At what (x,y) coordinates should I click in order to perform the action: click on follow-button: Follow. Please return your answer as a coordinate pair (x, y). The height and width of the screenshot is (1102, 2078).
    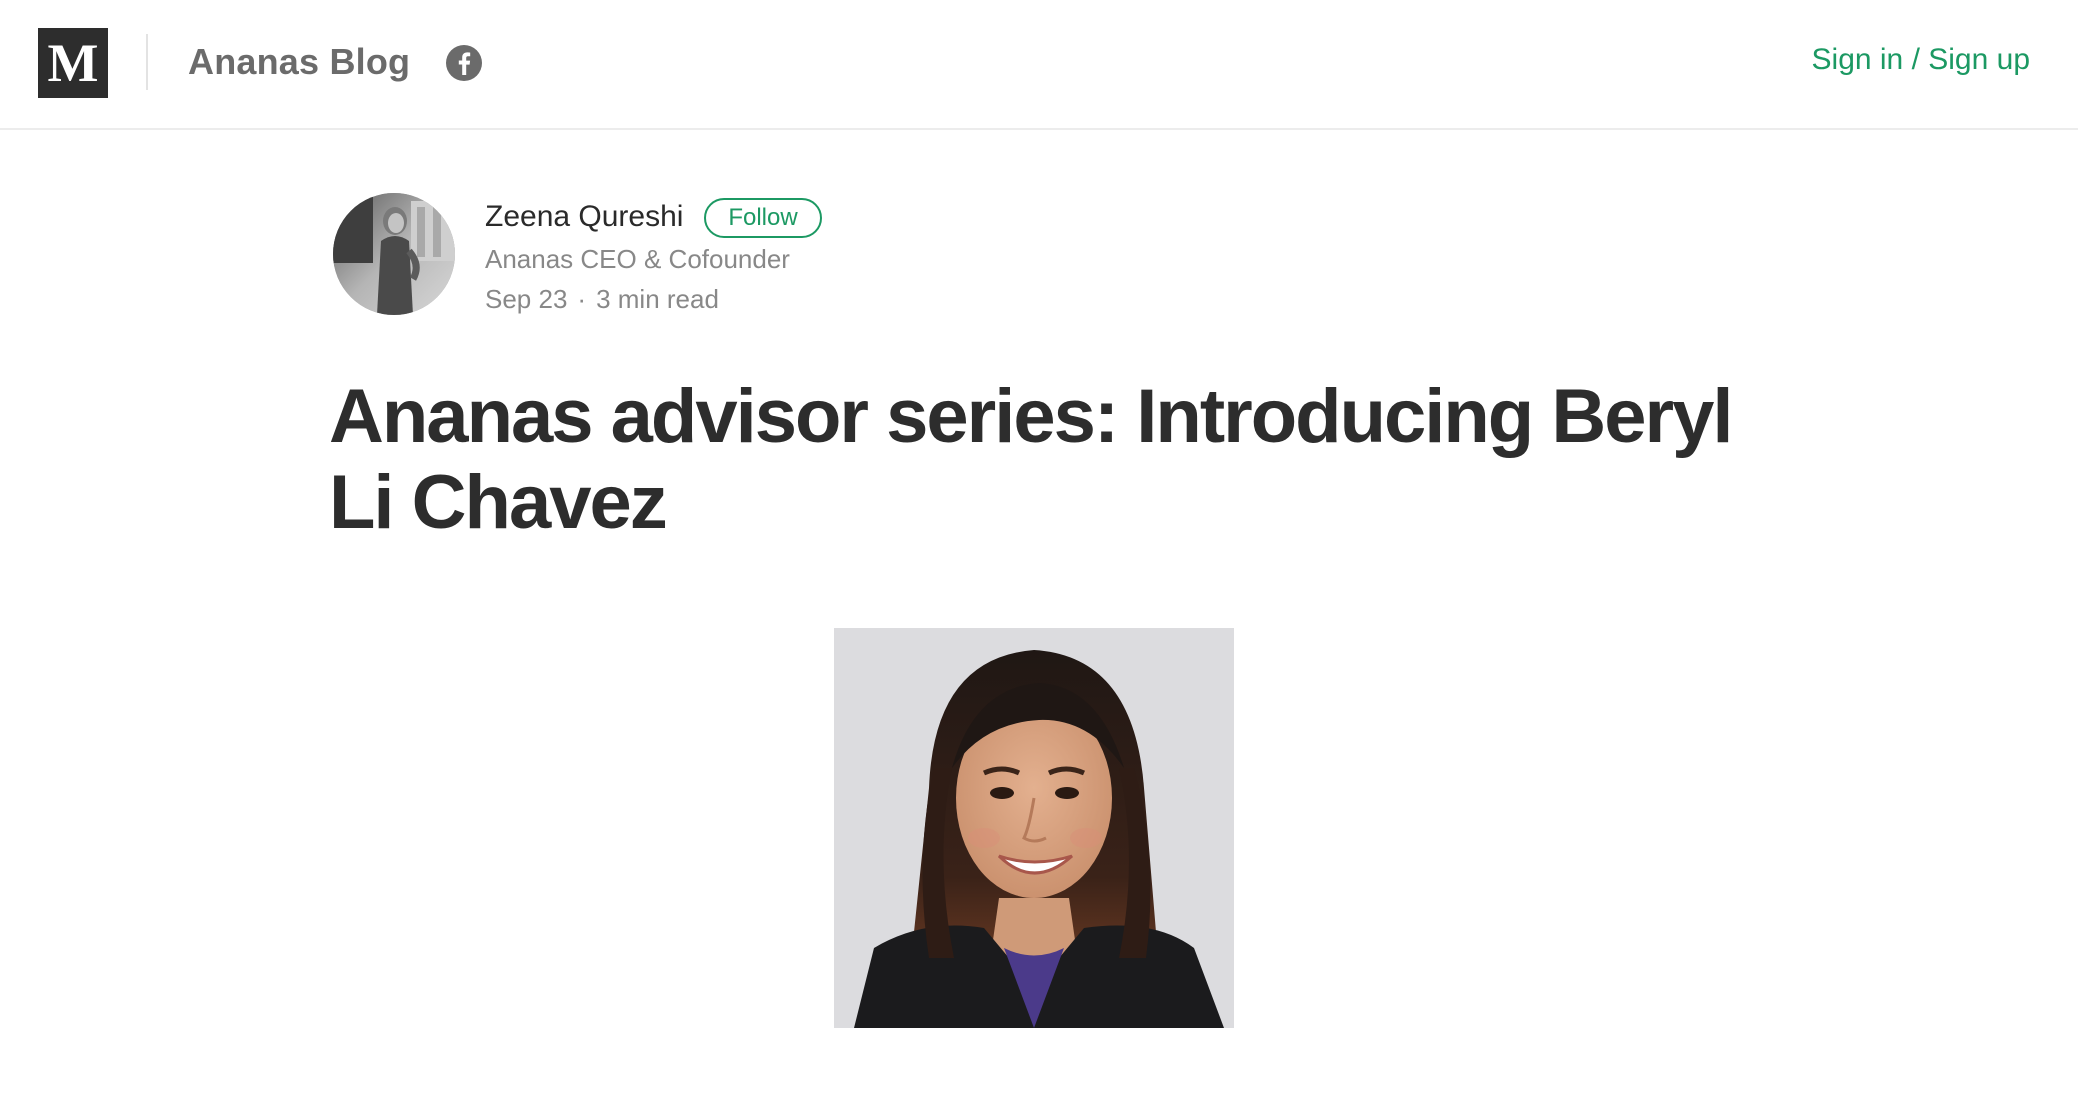
    Looking at the image, I should click on (763, 218).